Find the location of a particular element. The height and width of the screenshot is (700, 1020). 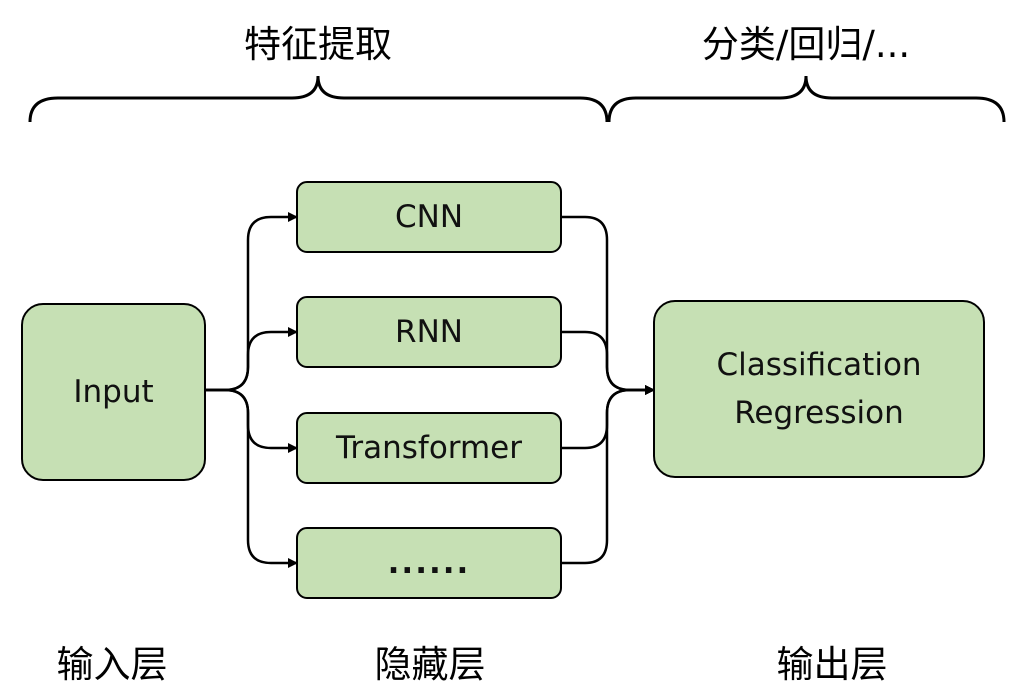

hidden-node-label: RNN is located at coordinates (429, 331).